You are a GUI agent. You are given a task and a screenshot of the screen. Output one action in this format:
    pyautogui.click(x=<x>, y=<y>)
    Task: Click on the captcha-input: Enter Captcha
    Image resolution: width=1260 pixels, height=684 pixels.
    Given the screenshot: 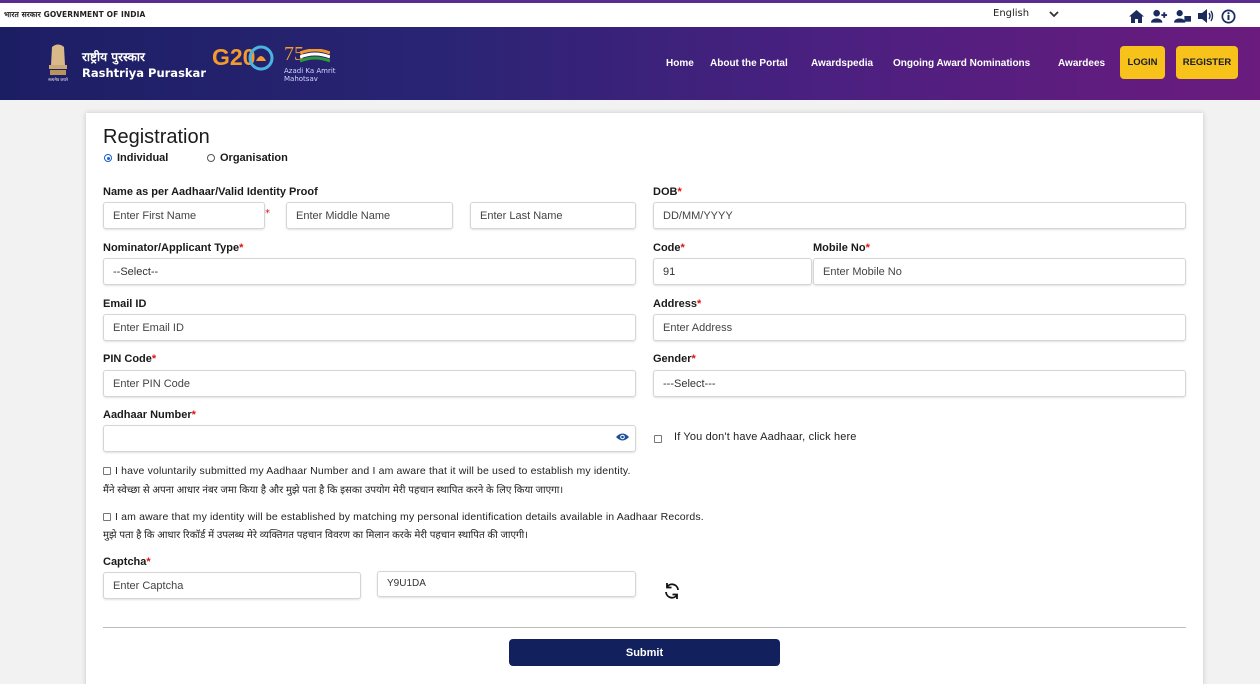 What is the action you would take?
    pyautogui.click(x=232, y=585)
    